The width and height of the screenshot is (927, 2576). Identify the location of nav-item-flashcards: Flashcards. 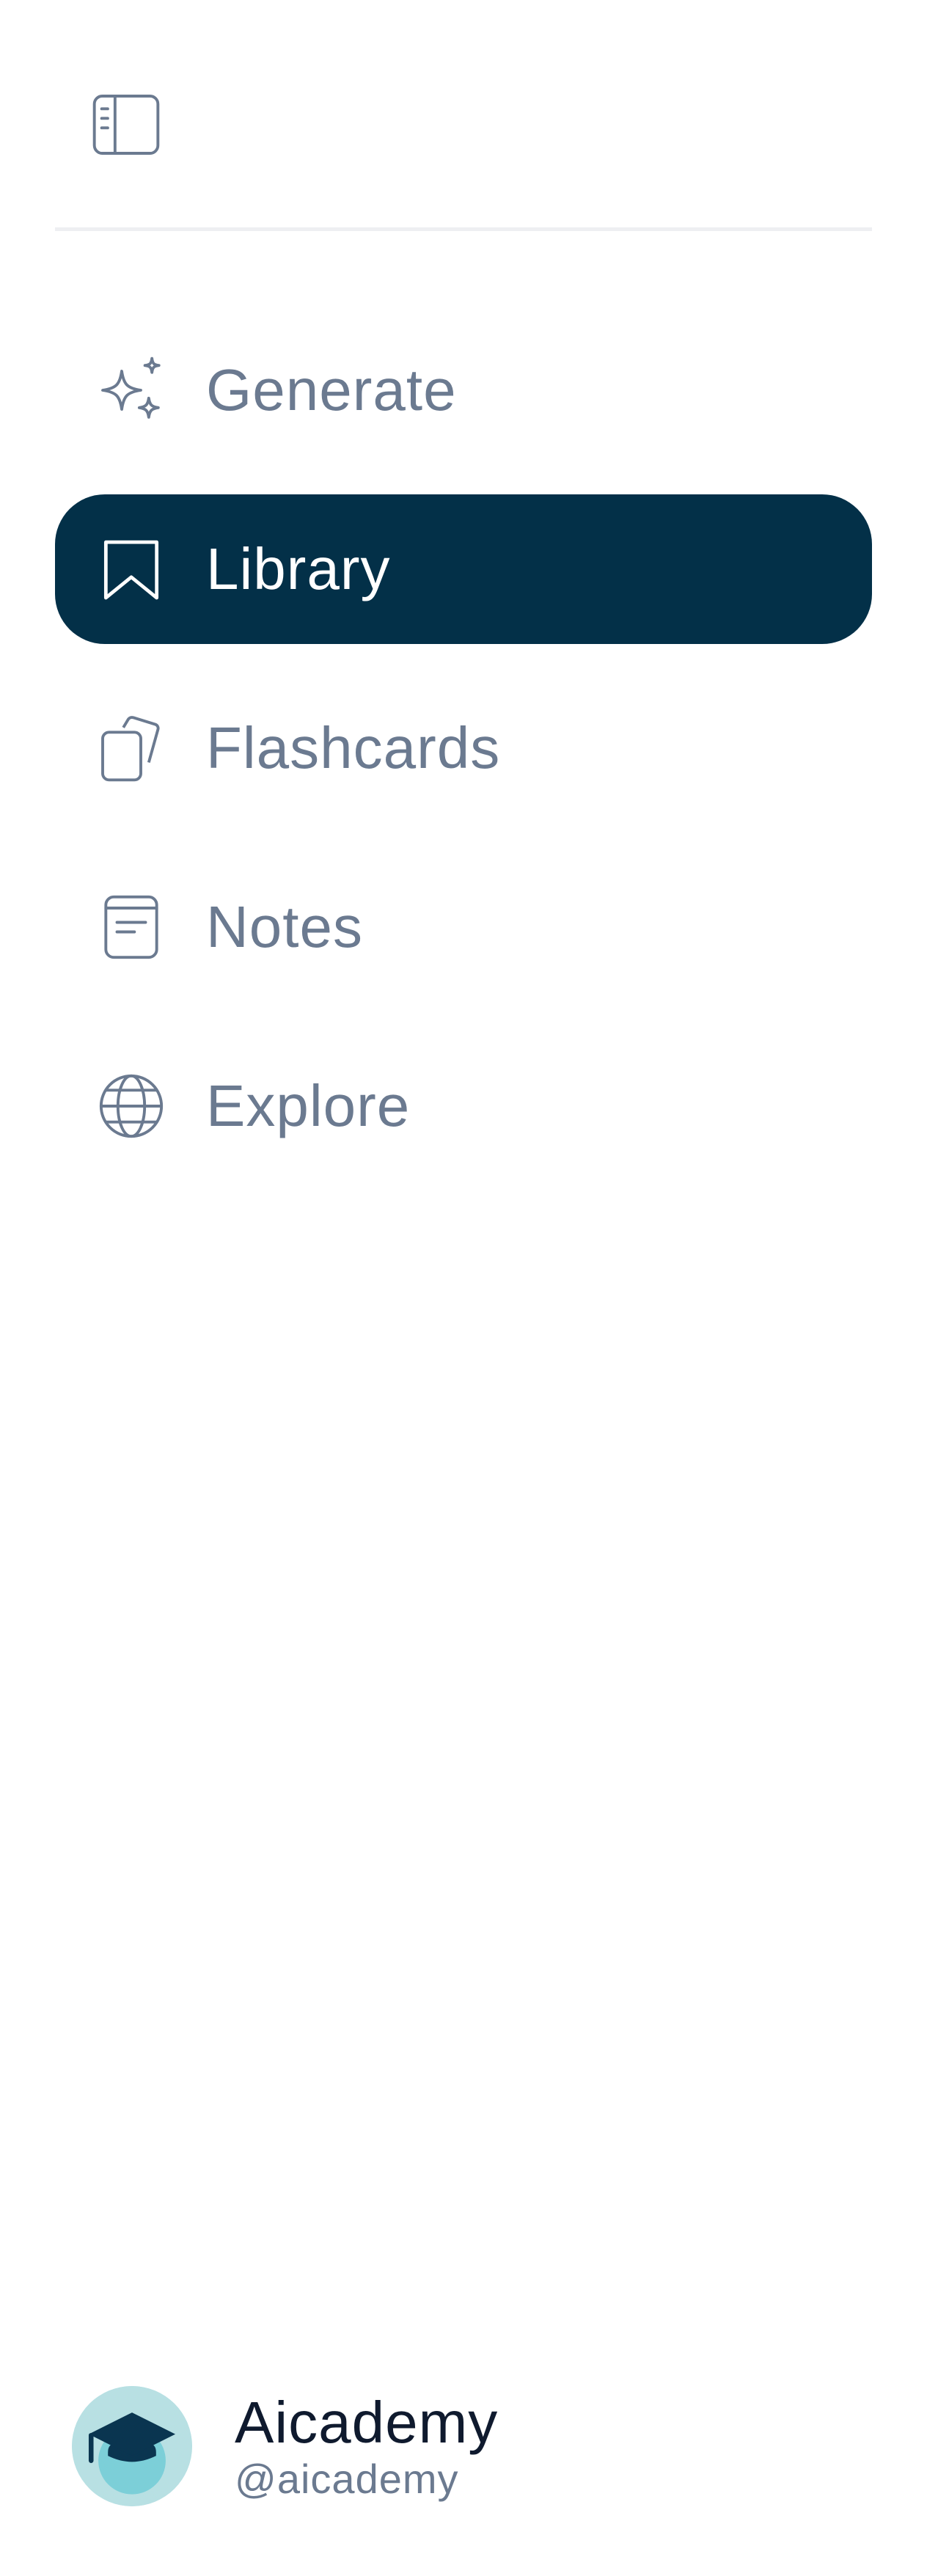
(463, 748).